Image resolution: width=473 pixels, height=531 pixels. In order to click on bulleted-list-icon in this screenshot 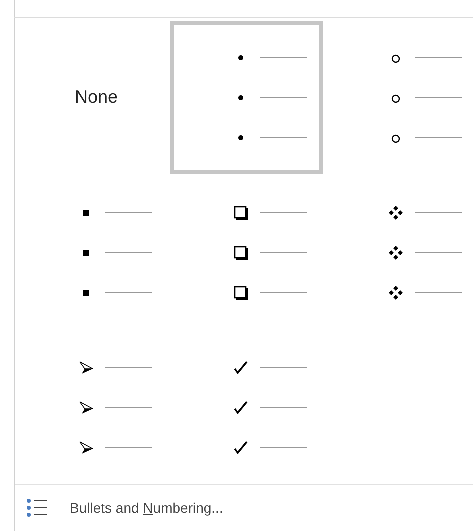, I will do `click(37, 508)`.